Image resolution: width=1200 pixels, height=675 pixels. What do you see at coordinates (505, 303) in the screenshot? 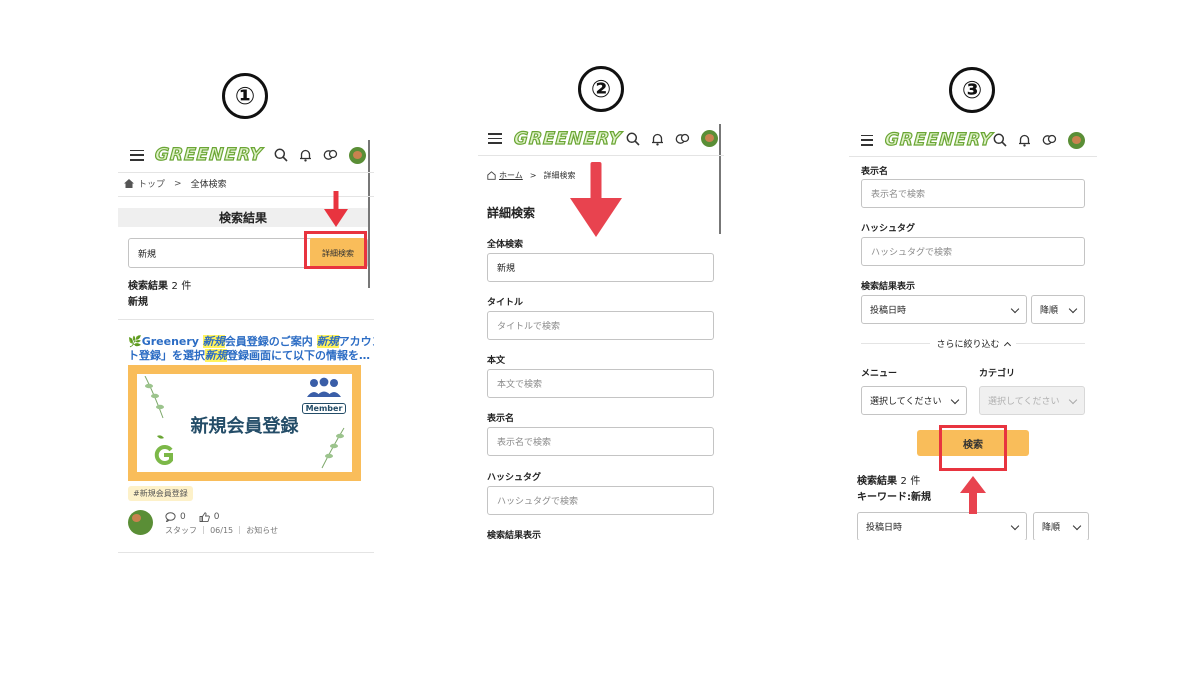
I see `label-title: タイトル` at bounding box center [505, 303].